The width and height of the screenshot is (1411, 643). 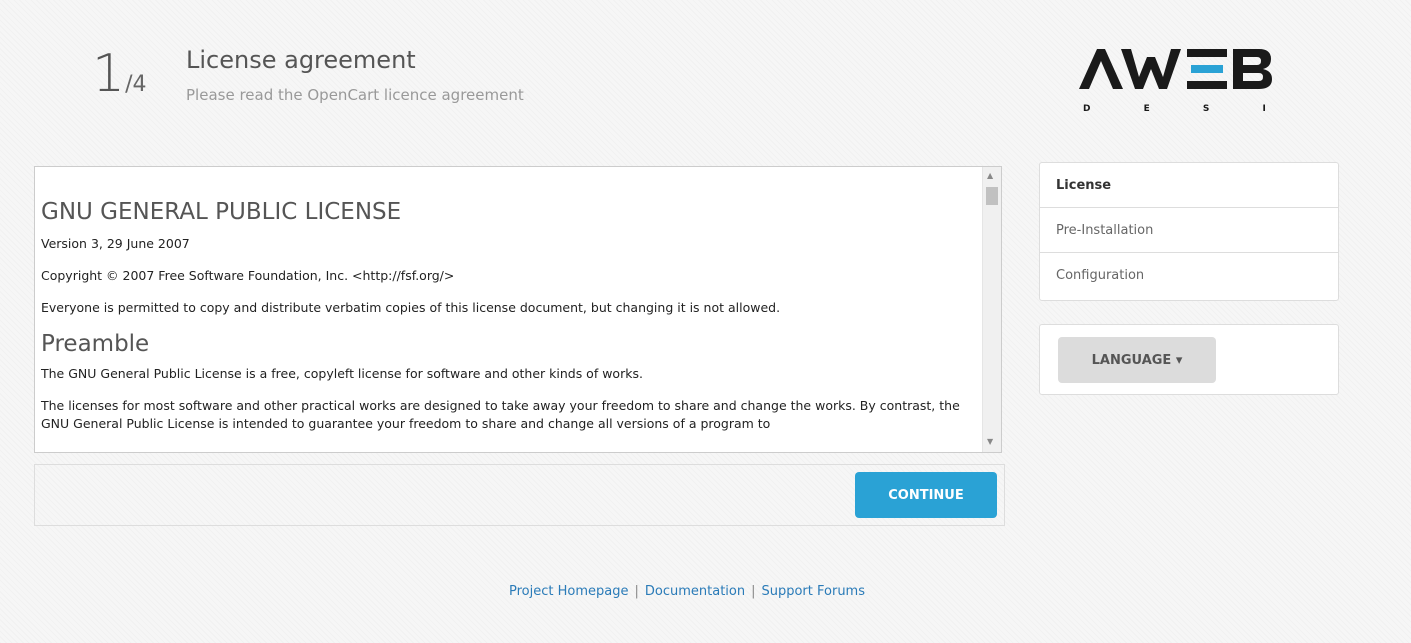 What do you see at coordinates (1137, 360) in the screenshot?
I see `language-dropdown-button: LANGUAGE ▾` at bounding box center [1137, 360].